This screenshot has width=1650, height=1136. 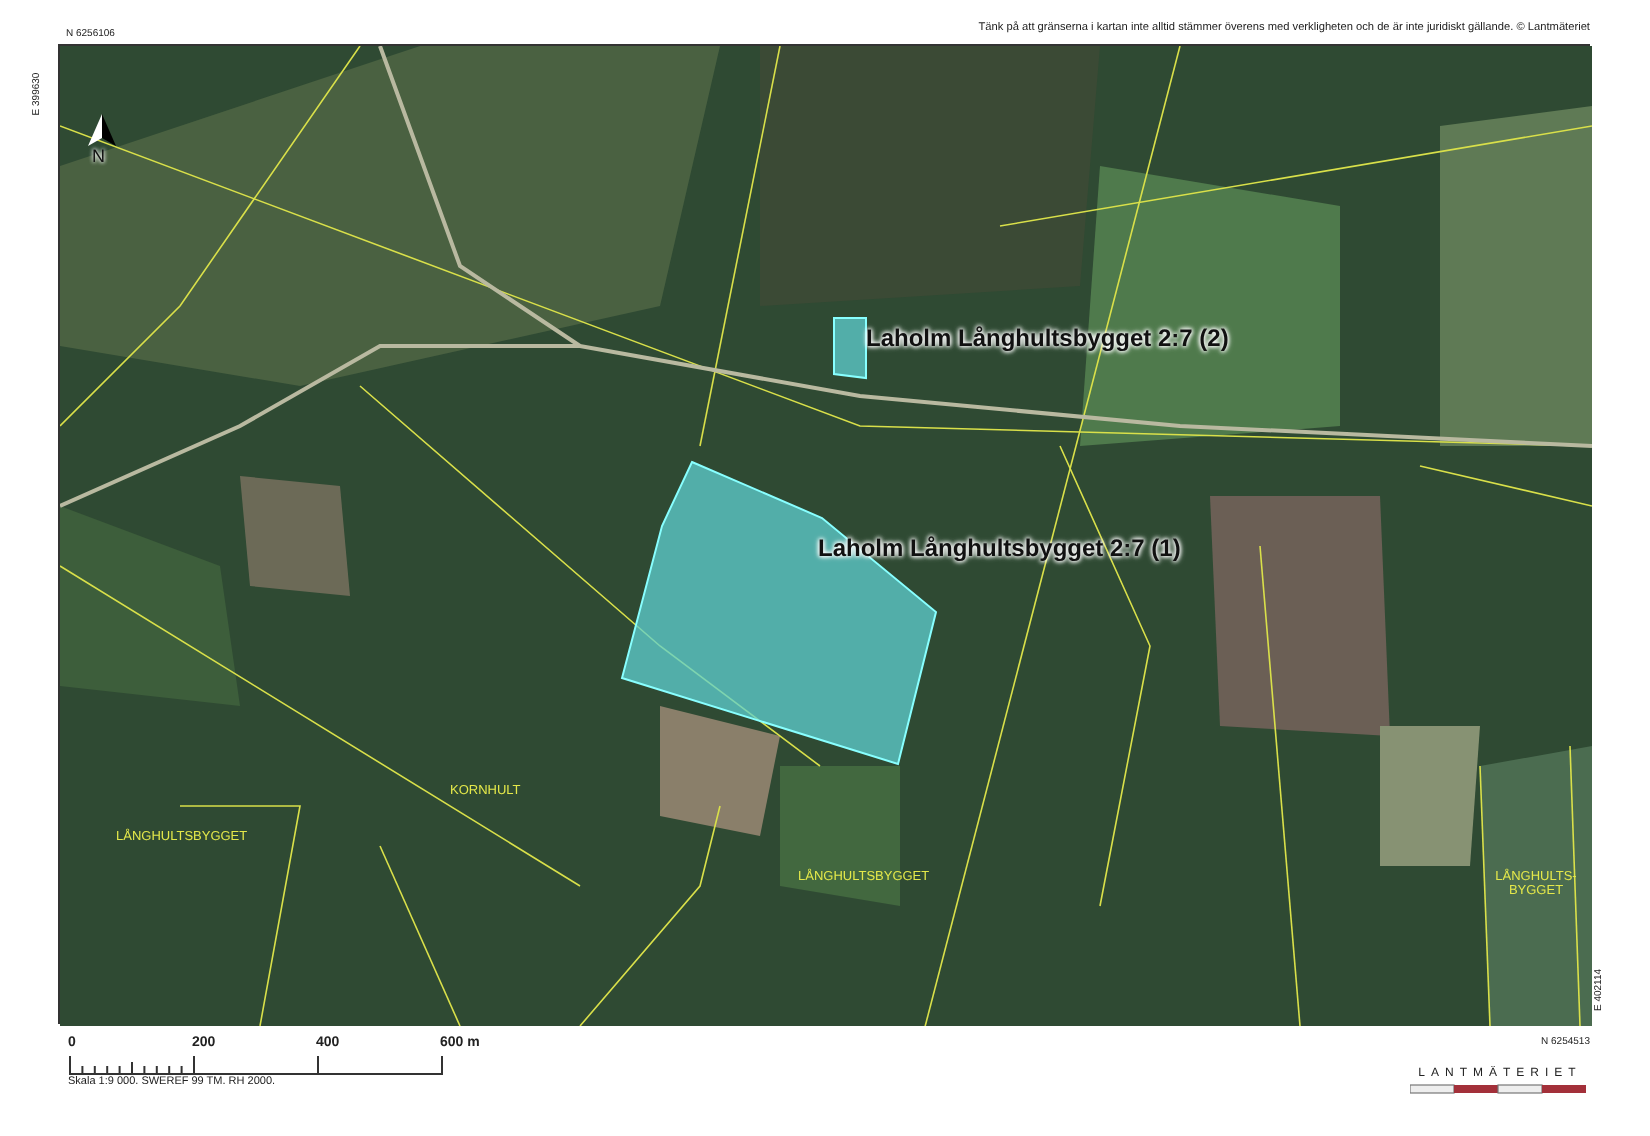 What do you see at coordinates (850, 348) in the screenshot?
I see `highlighted-parcel` at bounding box center [850, 348].